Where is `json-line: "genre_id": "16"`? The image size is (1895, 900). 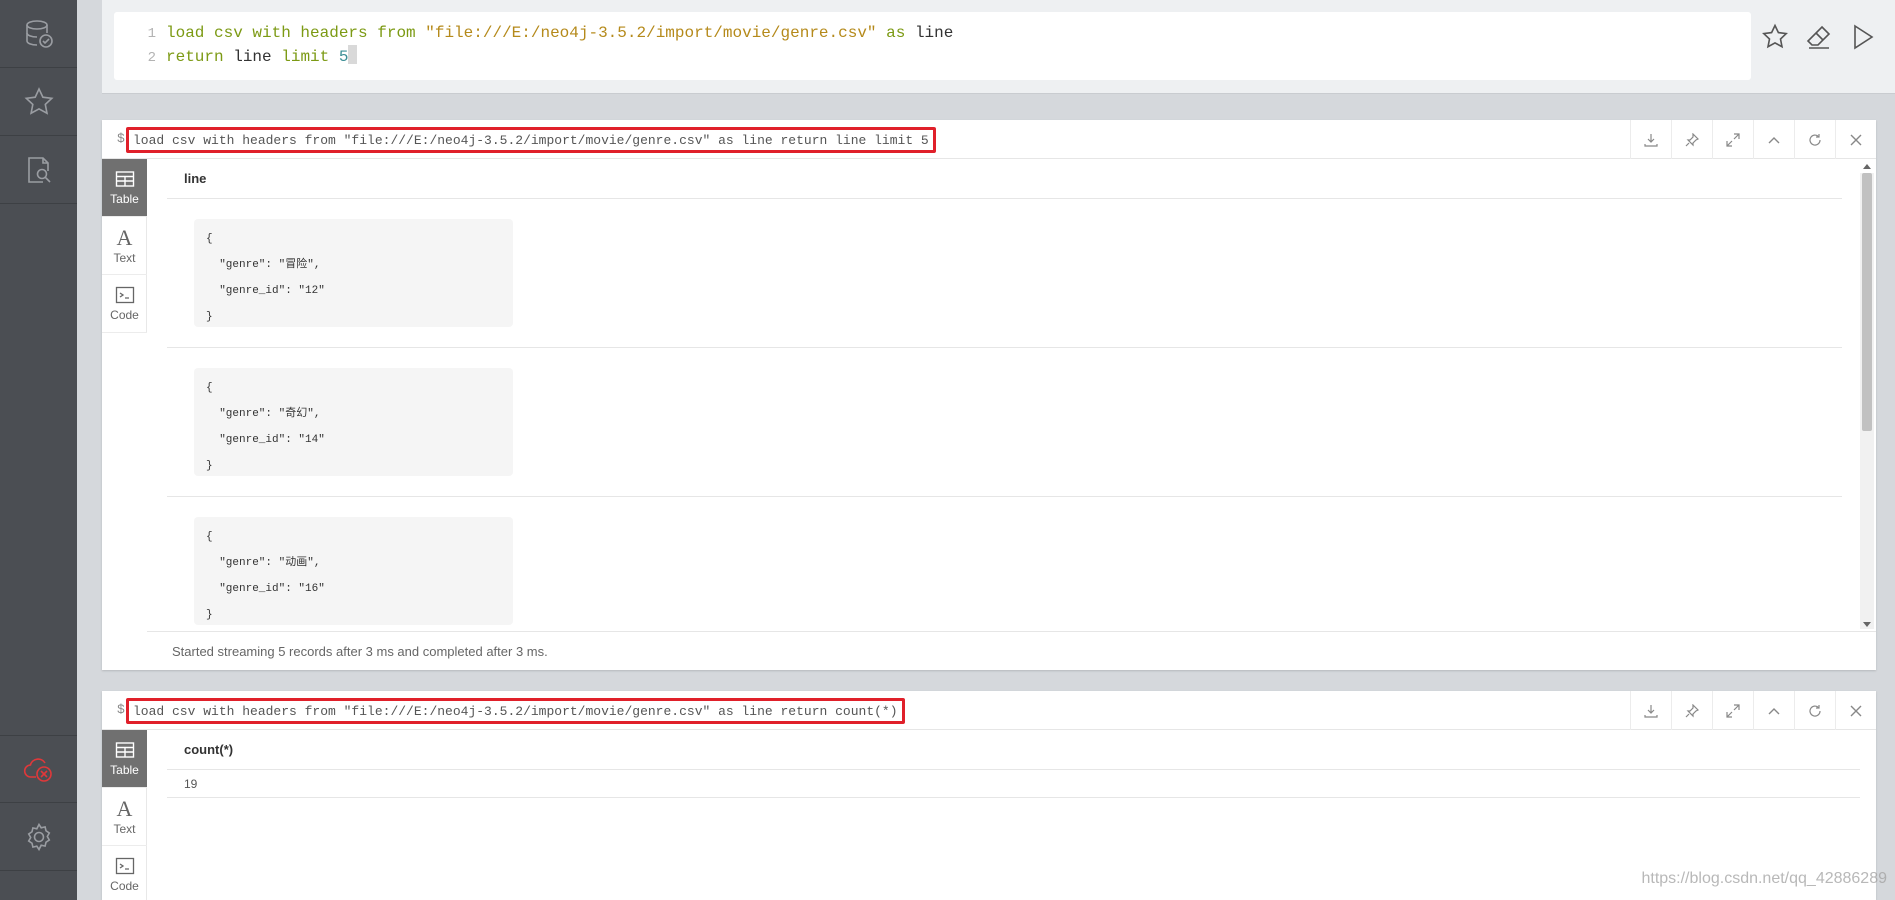
json-line: "genre_id": "16" is located at coordinates (265, 589).